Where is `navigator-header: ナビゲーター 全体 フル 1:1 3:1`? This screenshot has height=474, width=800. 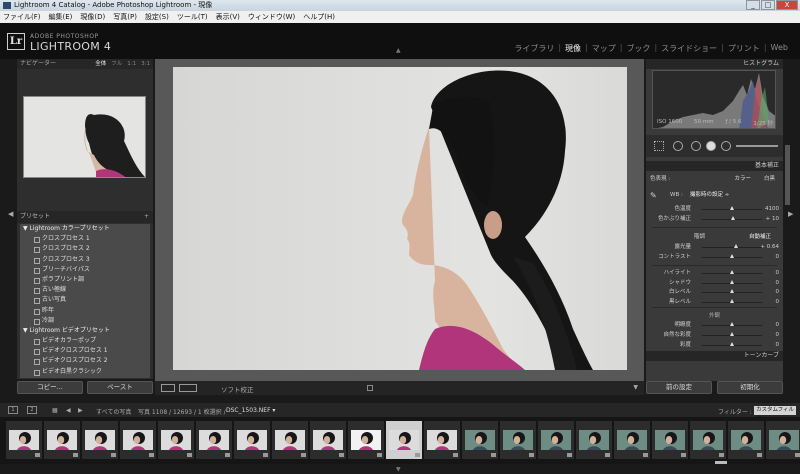
navigator-header: ナビゲーター 全体 フル 1:1 3:1 is located at coordinates (85, 64).